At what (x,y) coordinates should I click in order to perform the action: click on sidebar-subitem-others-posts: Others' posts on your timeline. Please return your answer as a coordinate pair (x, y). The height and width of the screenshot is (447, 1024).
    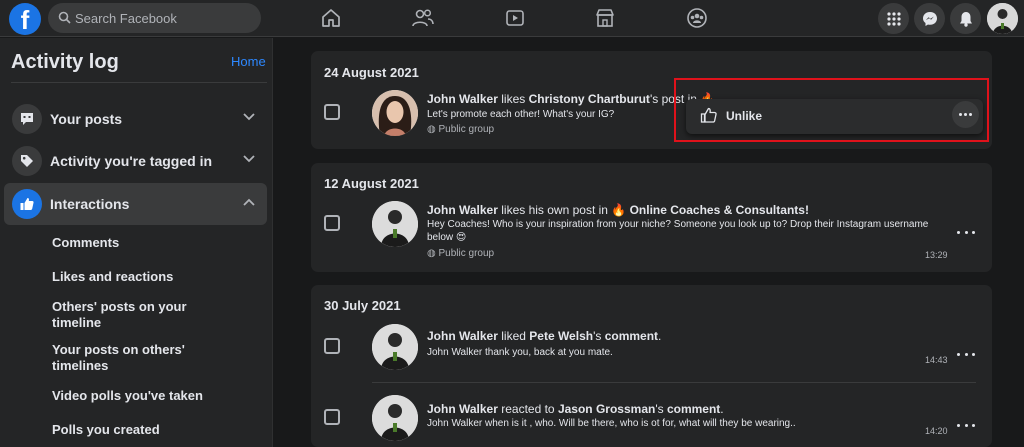
    Looking at the image, I should click on (119, 315).